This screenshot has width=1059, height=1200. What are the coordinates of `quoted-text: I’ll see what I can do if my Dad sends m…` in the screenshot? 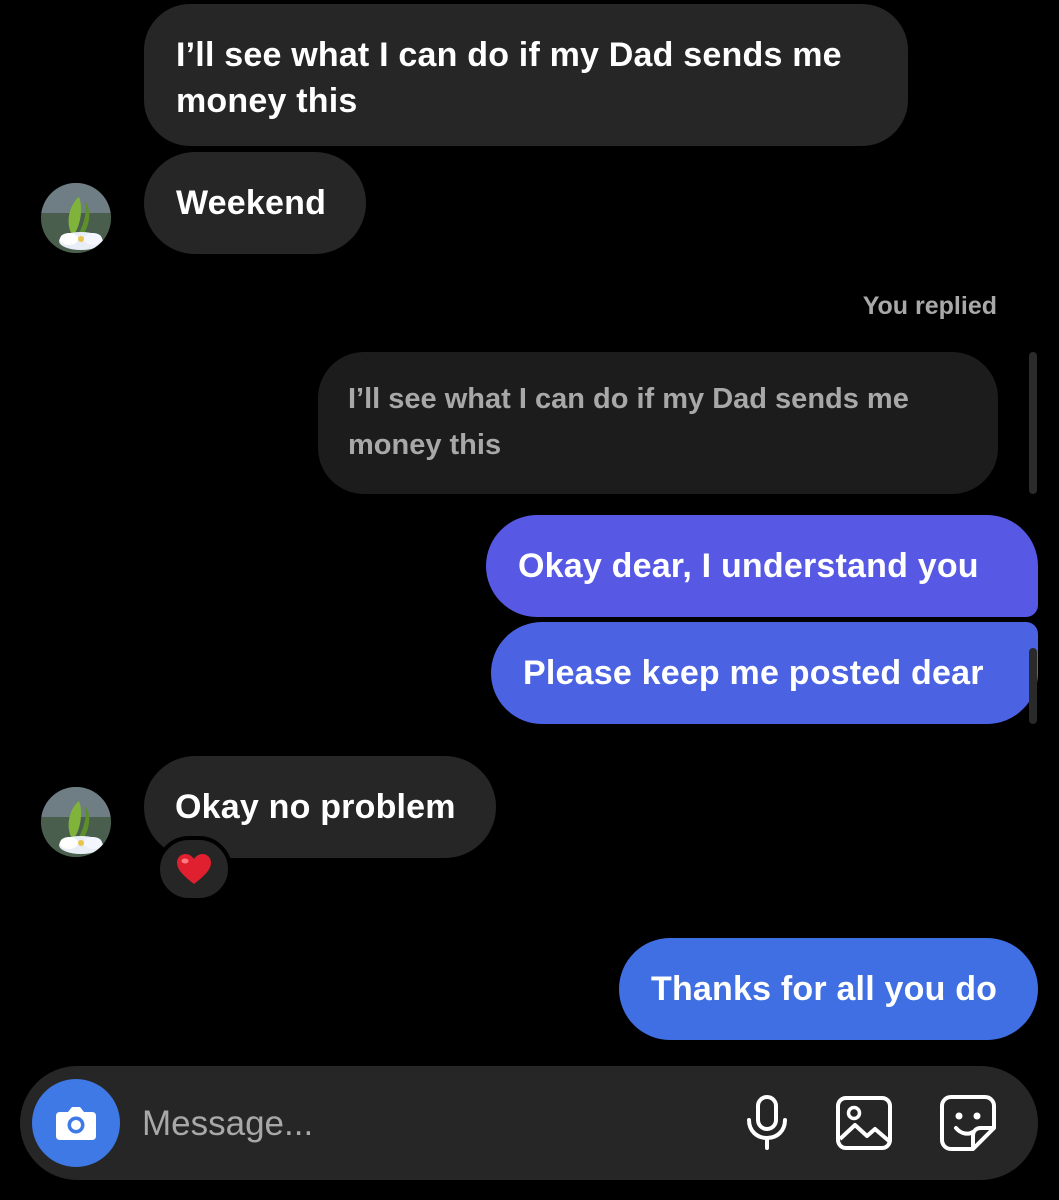 It's located at (628, 422).